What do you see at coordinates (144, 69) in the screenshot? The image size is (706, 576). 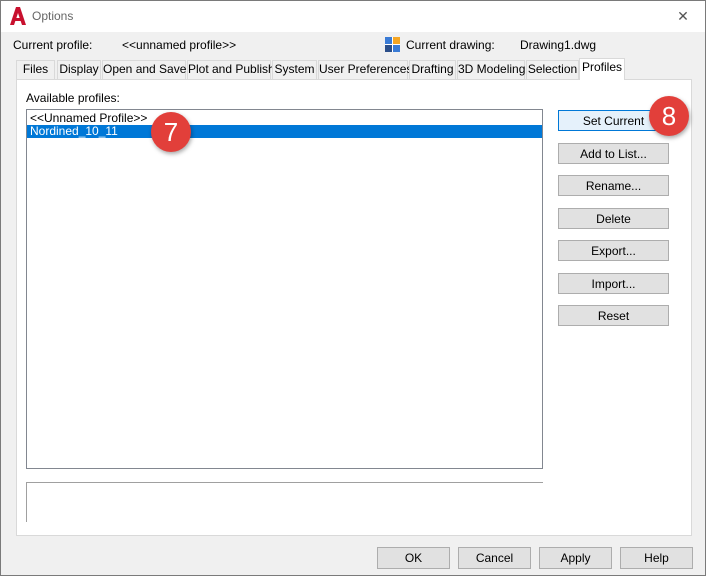 I see `tab-open-and-save: Open and Save` at bounding box center [144, 69].